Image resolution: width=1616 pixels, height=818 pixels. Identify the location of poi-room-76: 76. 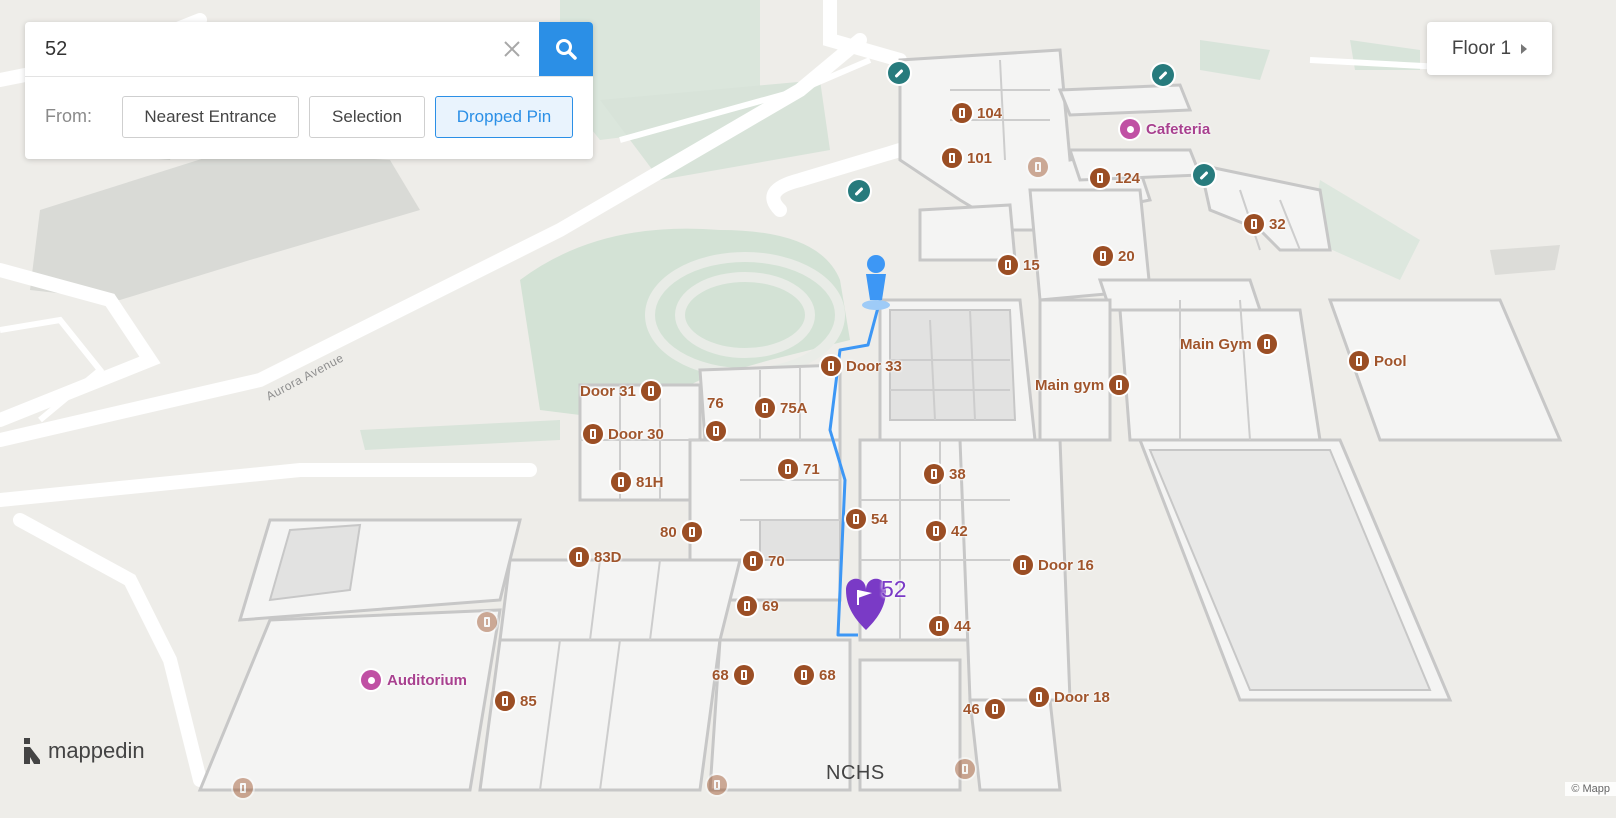
(715, 403).